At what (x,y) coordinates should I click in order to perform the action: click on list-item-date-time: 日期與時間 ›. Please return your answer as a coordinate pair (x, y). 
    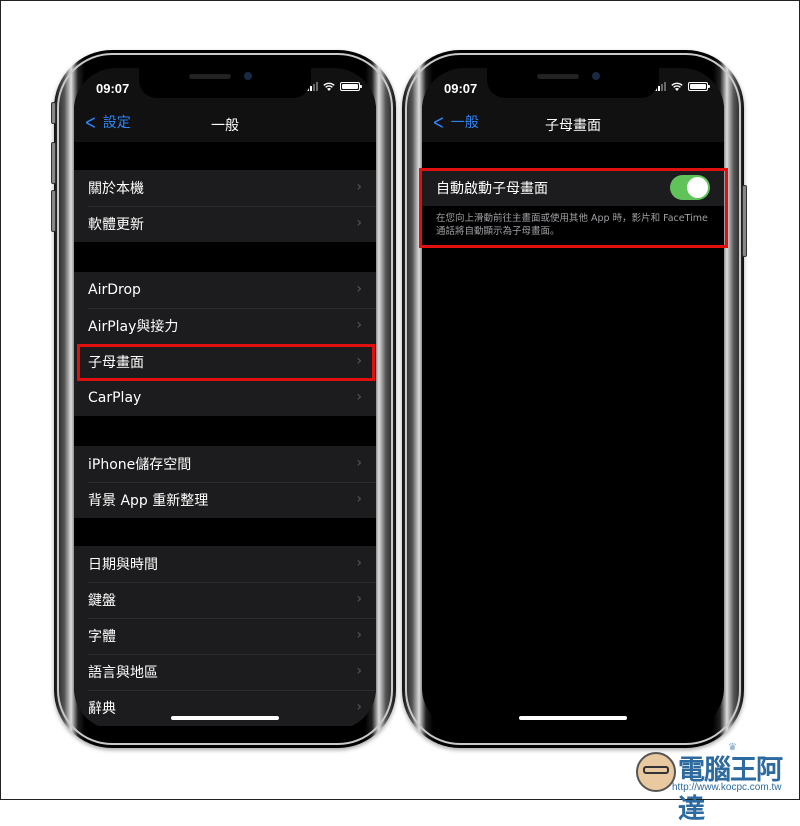
    Looking at the image, I should click on (225, 564).